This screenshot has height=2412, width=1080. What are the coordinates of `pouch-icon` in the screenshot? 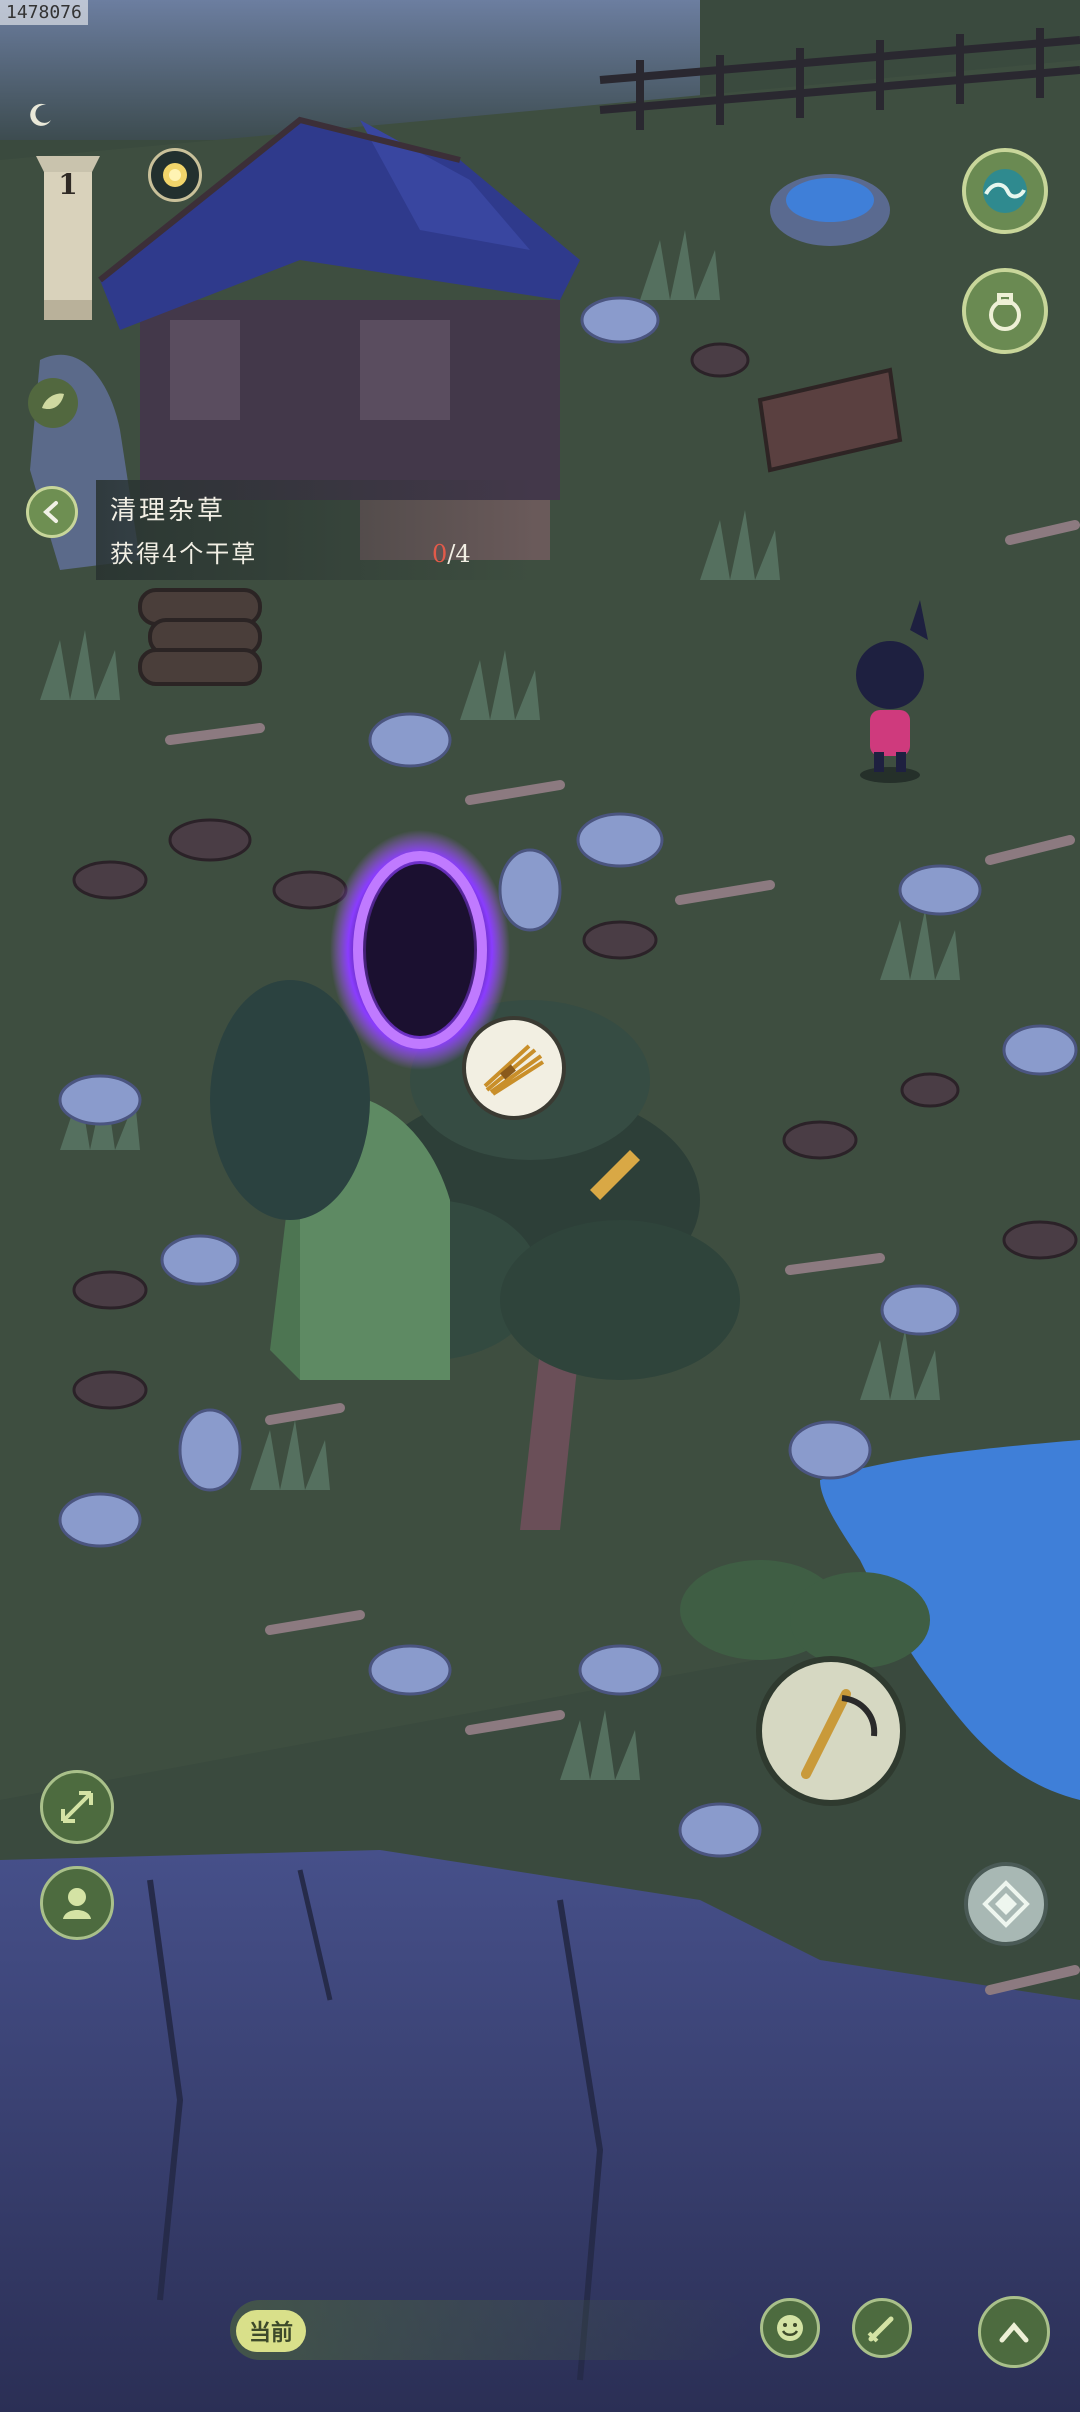 It's located at (1005, 311).